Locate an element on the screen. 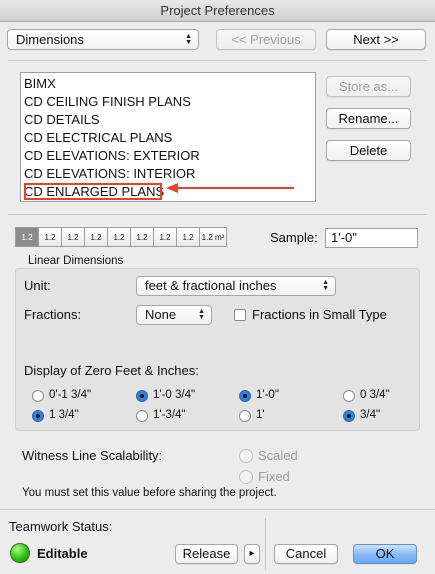  sample-field: 1'-0" is located at coordinates (371, 238).